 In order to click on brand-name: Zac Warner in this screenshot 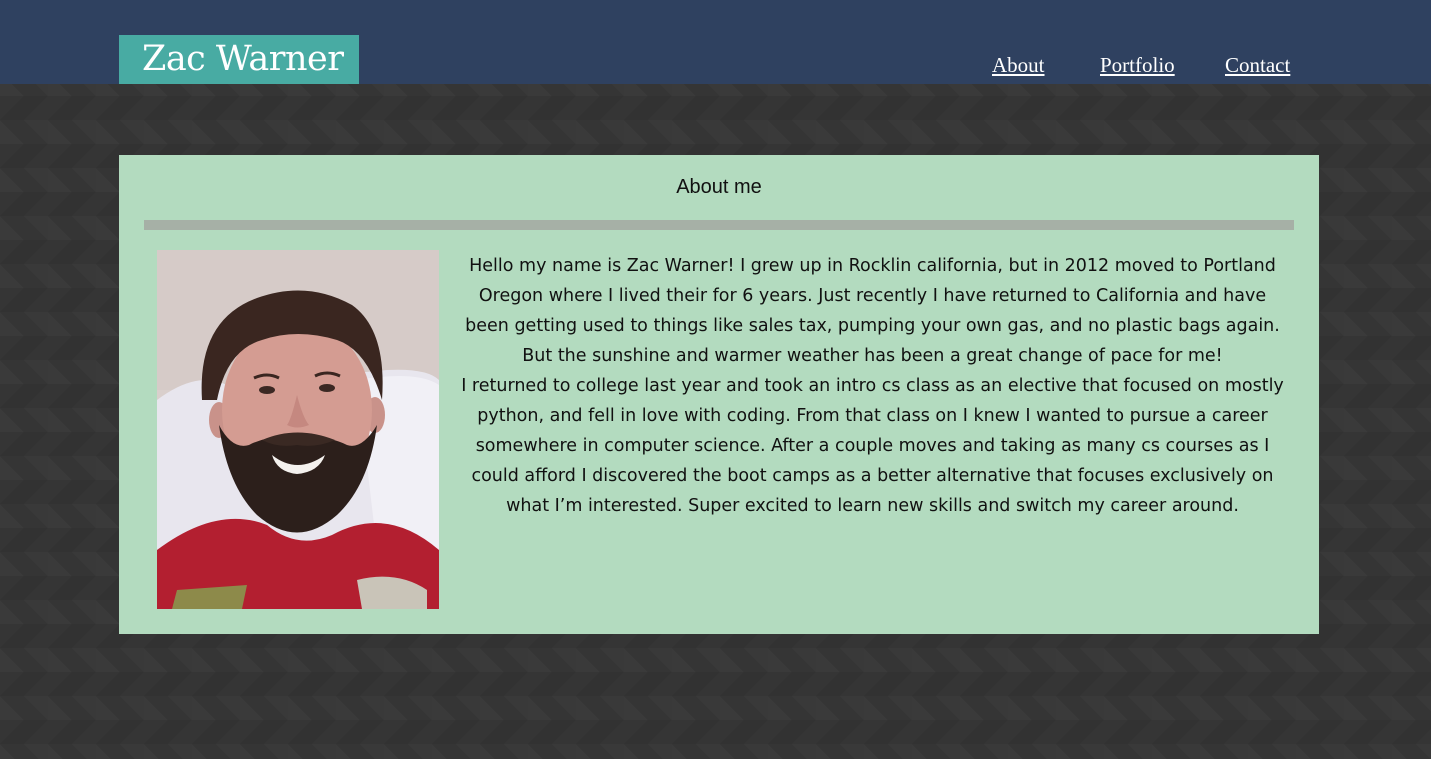, I will do `click(250, 59)`.